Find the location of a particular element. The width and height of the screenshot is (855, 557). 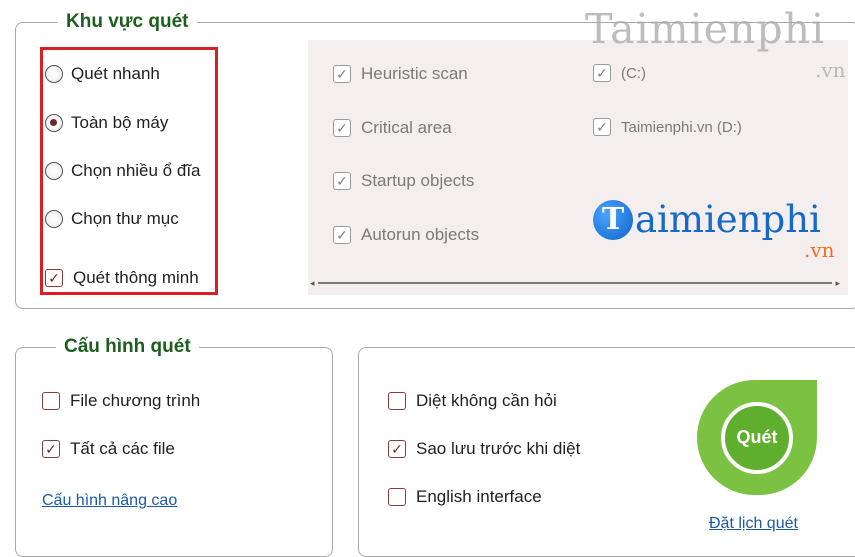

checkbox-backup: ✓ is located at coordinates (397, 449).